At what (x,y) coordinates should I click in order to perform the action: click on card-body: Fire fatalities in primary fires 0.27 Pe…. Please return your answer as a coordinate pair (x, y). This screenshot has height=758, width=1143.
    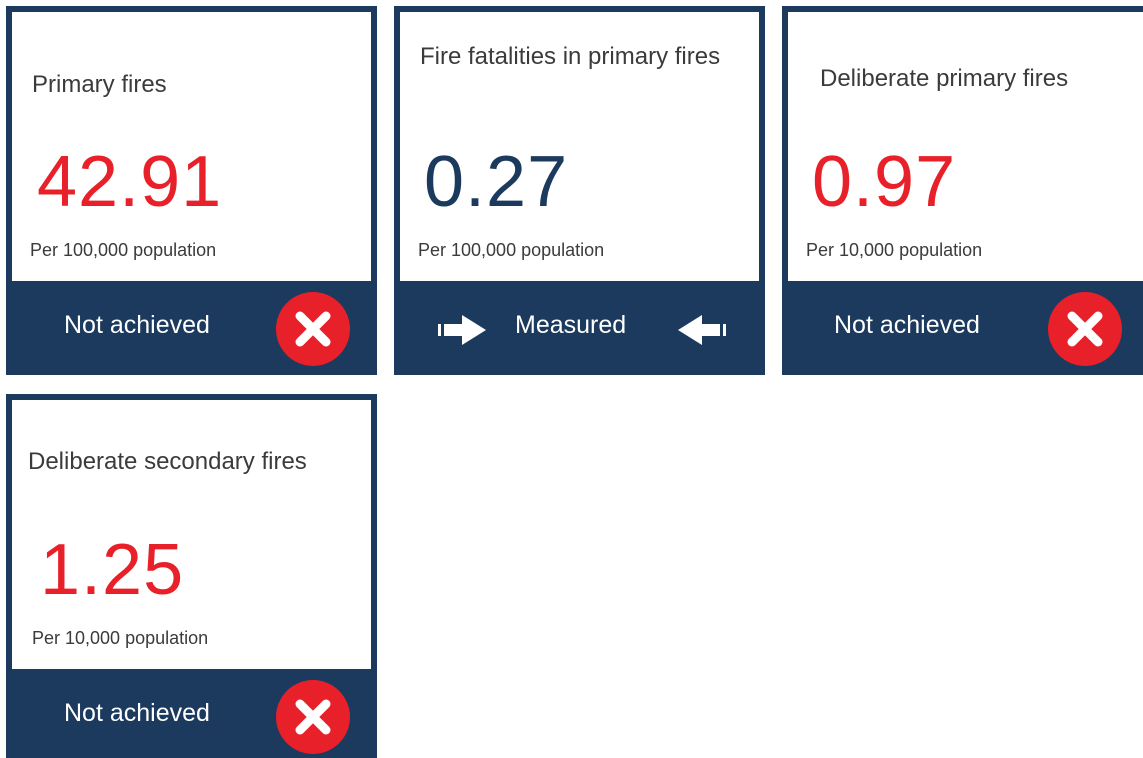
    Looking at the image, I should click on (579, 146).